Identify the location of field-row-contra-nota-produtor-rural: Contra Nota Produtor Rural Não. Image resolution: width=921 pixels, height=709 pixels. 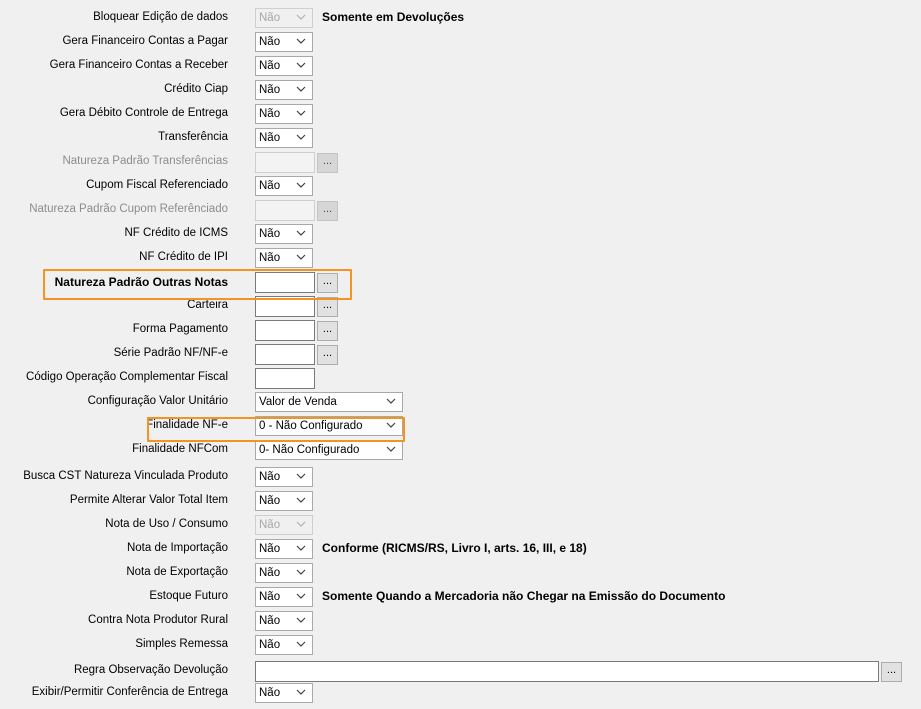
(460, 622).